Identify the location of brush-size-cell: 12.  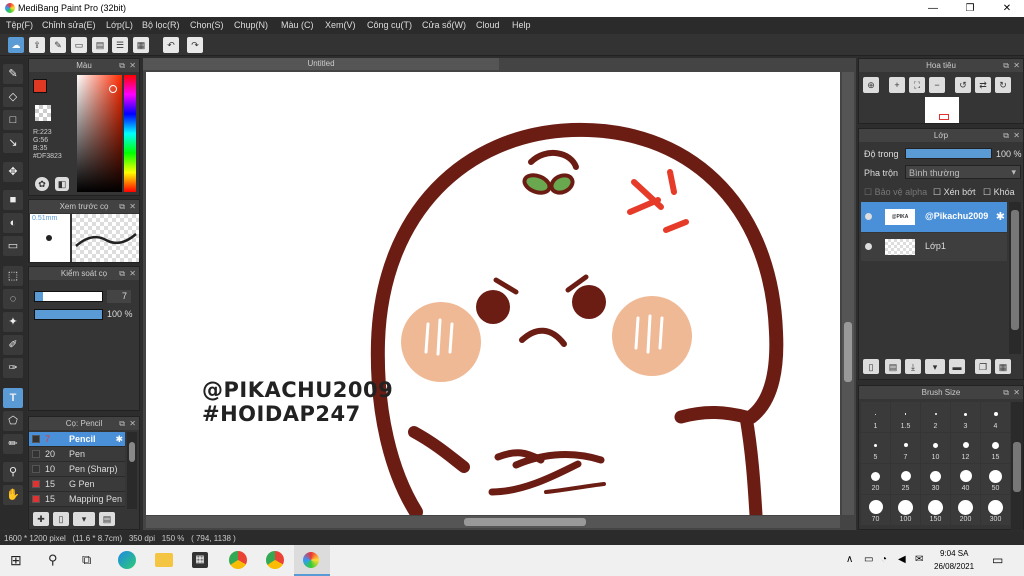
(965, 448).